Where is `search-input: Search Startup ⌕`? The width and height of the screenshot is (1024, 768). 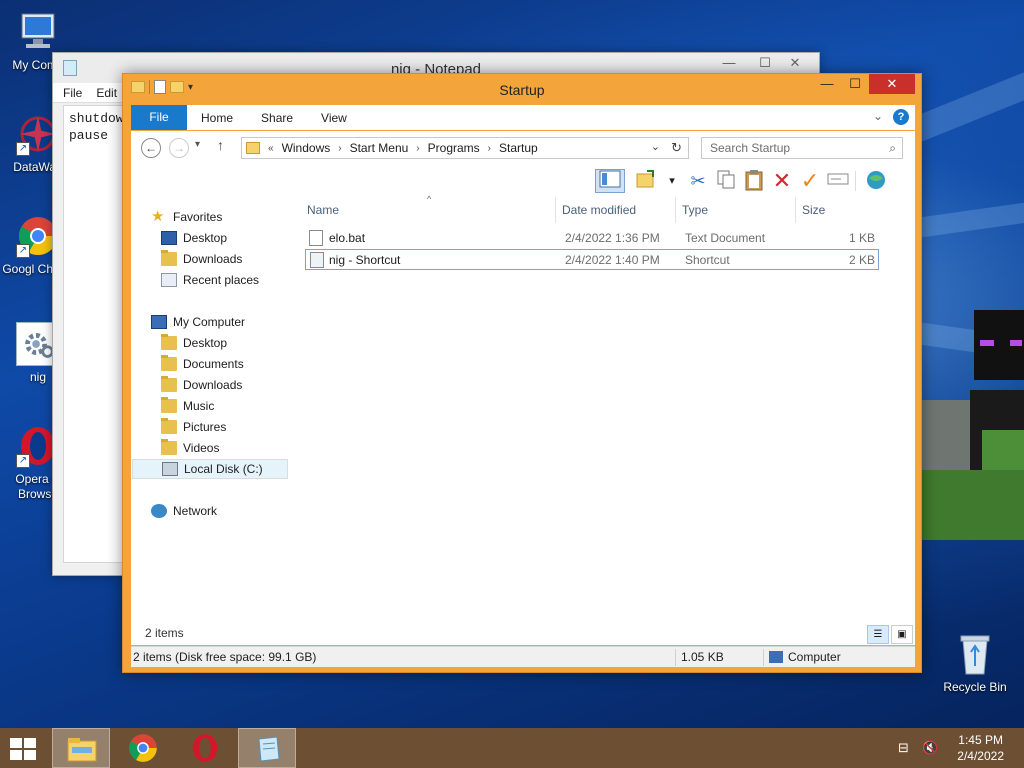 search-input: Search Startup ⌕ is located at coordinates (802, 148).